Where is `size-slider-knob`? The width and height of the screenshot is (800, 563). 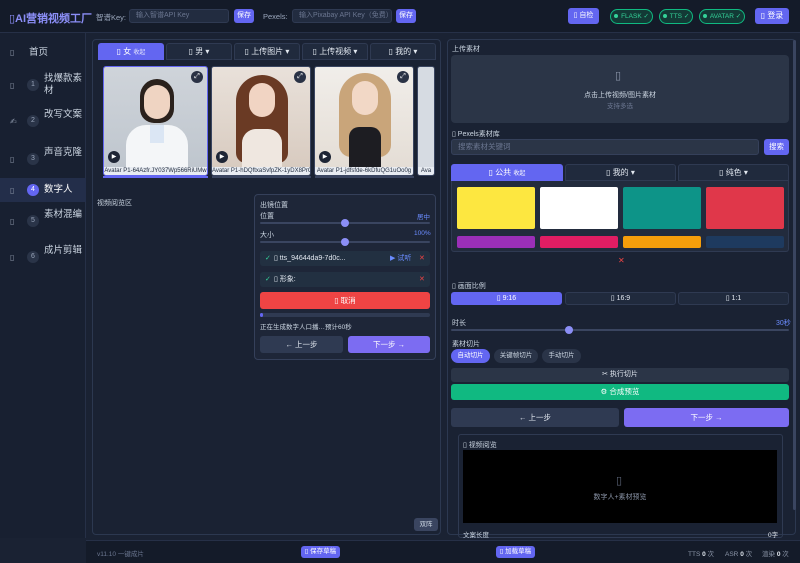
size-slider-knob is located at coordinates (345, 242).